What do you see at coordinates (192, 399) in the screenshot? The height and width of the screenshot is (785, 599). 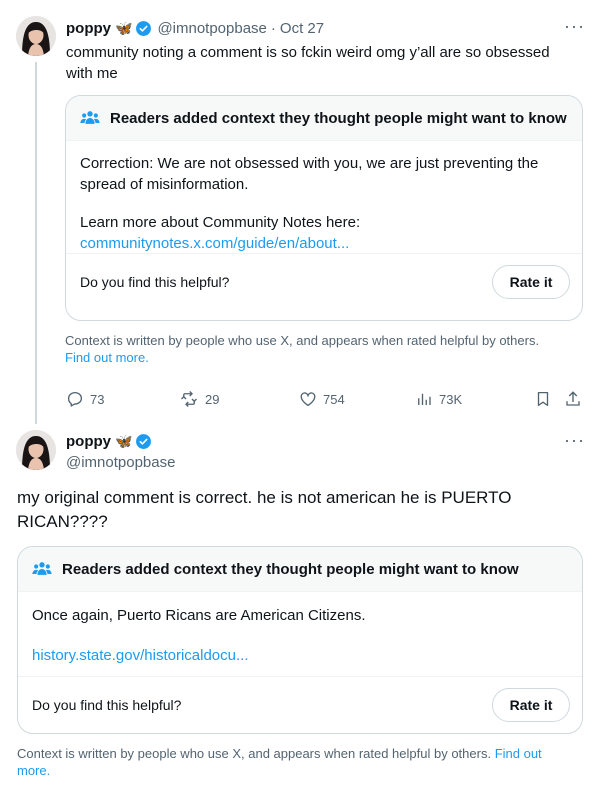 I see `repost-icon` at bounding box center [192, 399].